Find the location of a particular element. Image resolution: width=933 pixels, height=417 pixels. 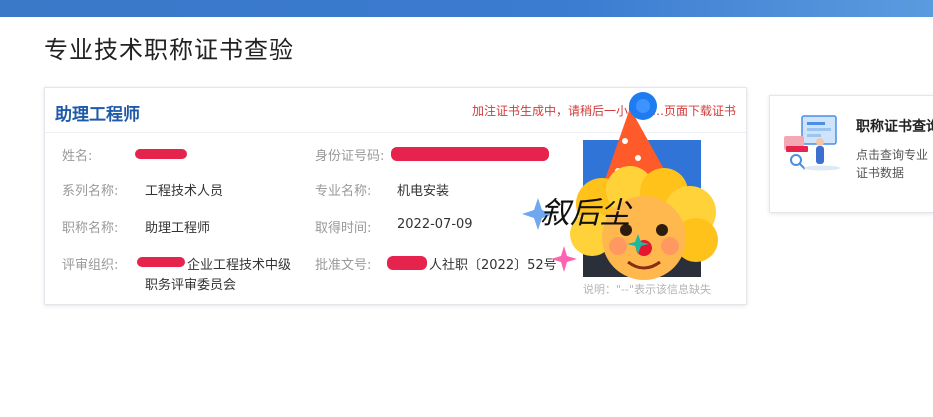

review-org-redacted is located at coordinates (161, 261).